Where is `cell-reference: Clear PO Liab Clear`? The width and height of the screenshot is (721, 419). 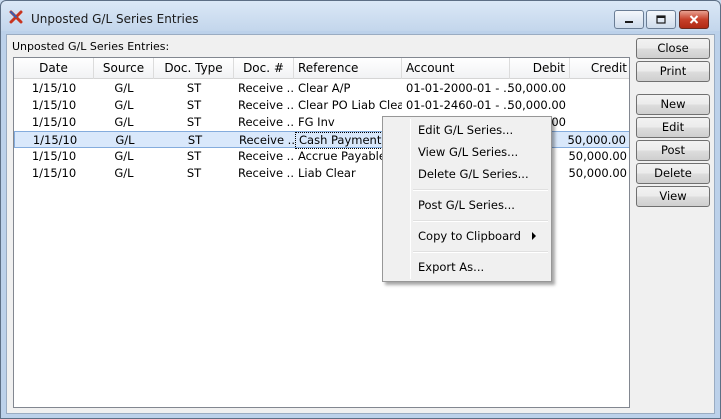
cell-reference: Clear PO Liab Clear is located at coordinates (350, 105).